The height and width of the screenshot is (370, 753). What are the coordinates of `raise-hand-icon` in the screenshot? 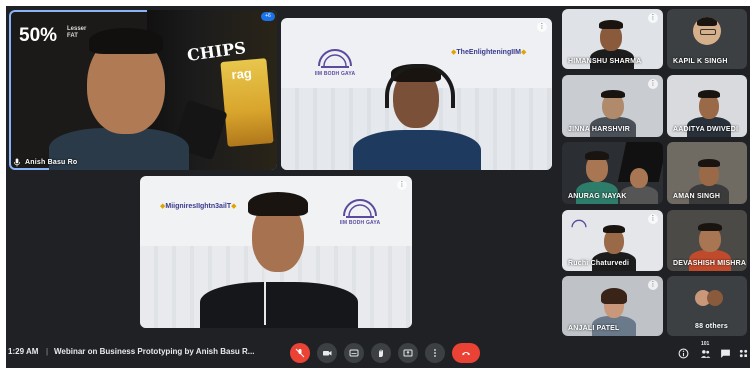 It's located at (381, 353).